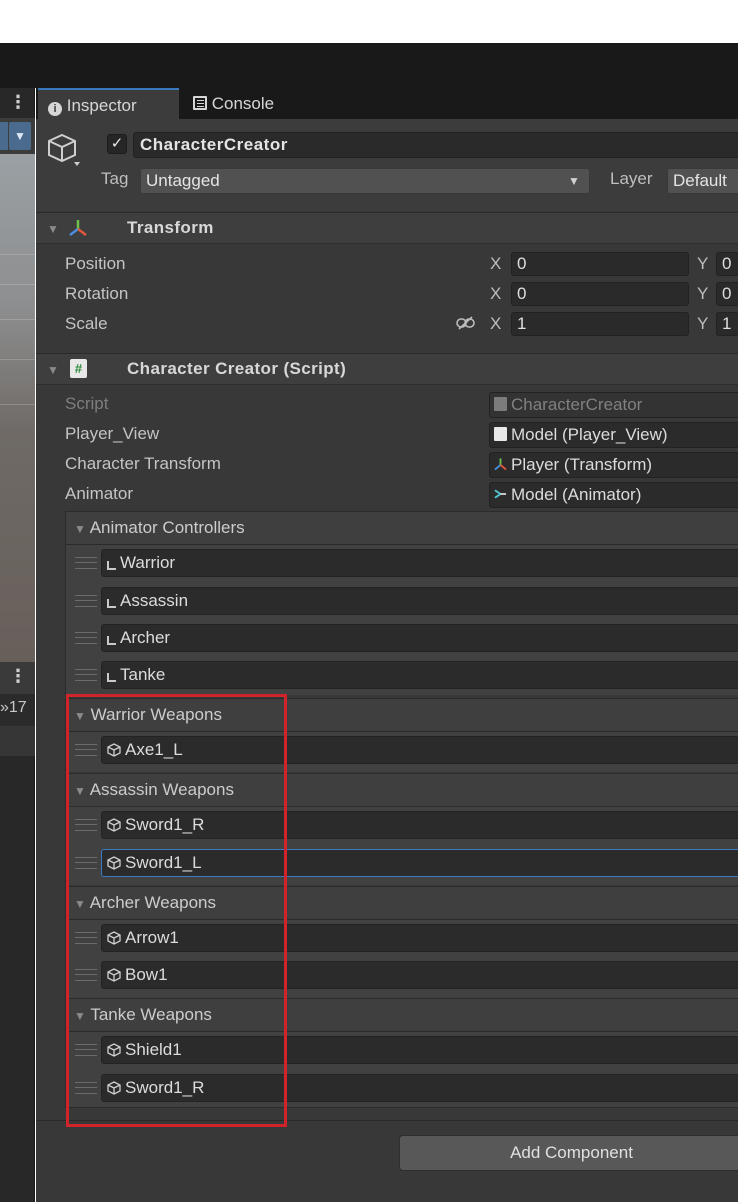 This screenshot has width=738, height=1202. What do you see at coordinates (727, 264) in the screenshot?
I see `position-y-field: 0` at bounding box center [727, 264].